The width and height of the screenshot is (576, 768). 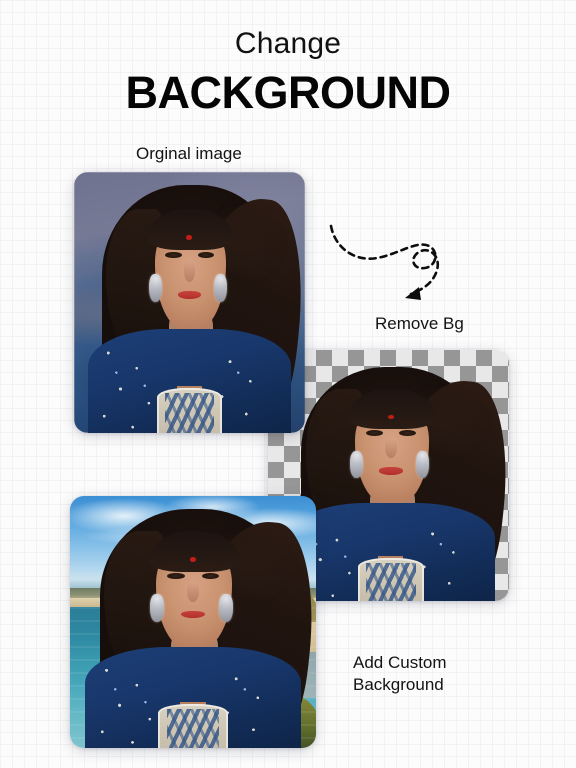 What do you see at coordinates (400, 673) in the screenshot?
I see `add-custom-background-label: Add Custom Background` at bounding box center [400, 673].